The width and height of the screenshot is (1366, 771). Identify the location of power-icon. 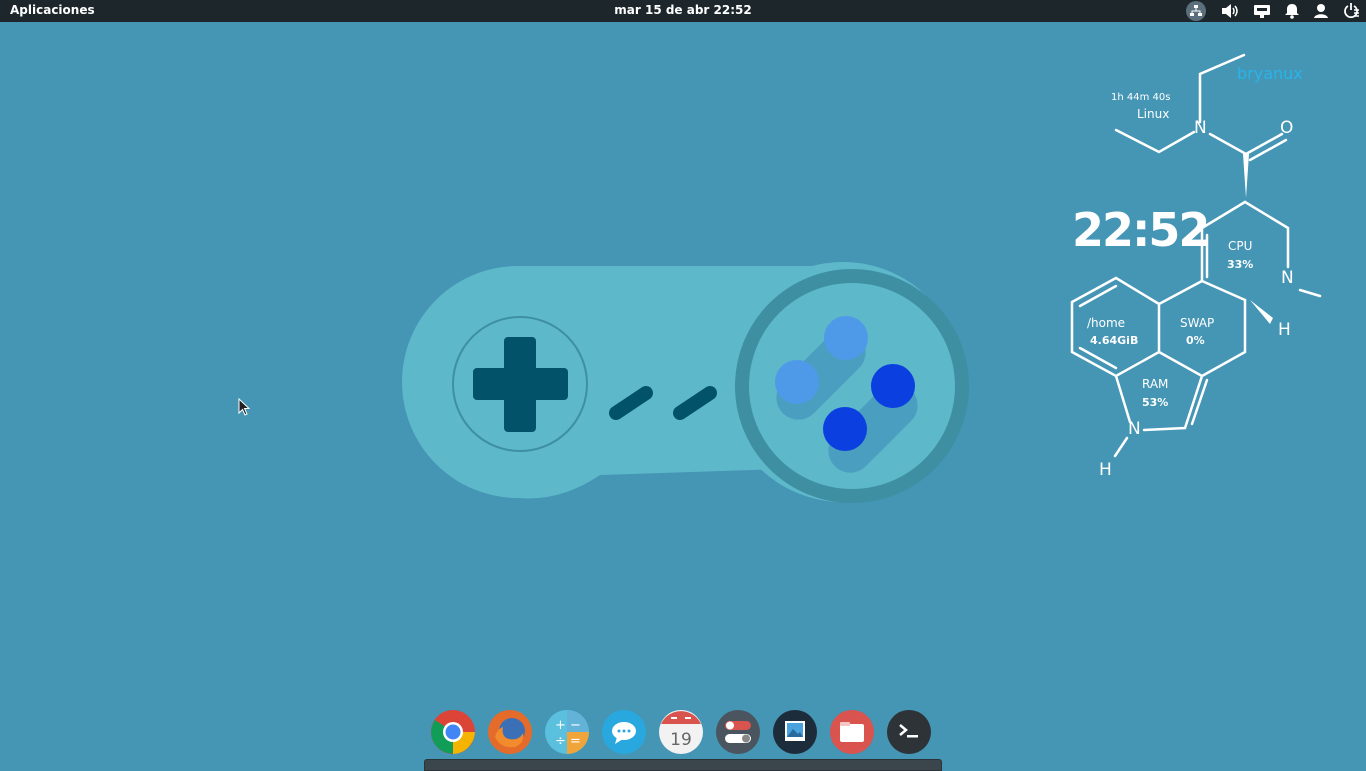
(1351, 11).